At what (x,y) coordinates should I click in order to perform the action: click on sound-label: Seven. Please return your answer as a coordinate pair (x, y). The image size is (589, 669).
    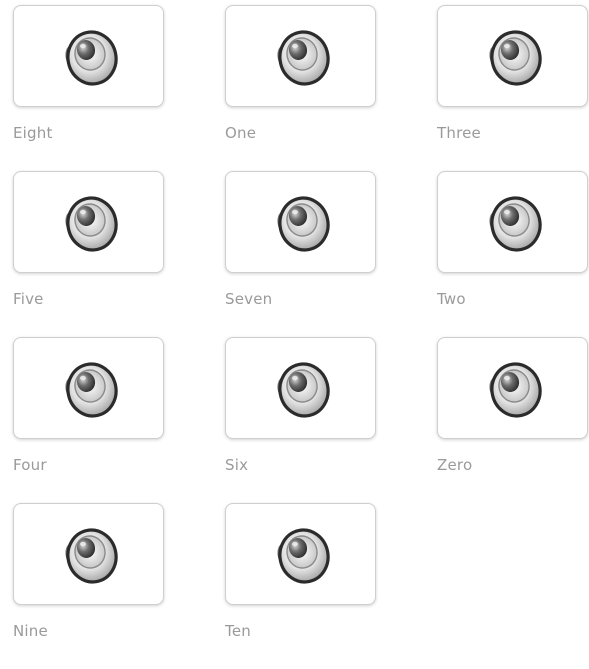
    Looking at the image, I should click on (248, 299).